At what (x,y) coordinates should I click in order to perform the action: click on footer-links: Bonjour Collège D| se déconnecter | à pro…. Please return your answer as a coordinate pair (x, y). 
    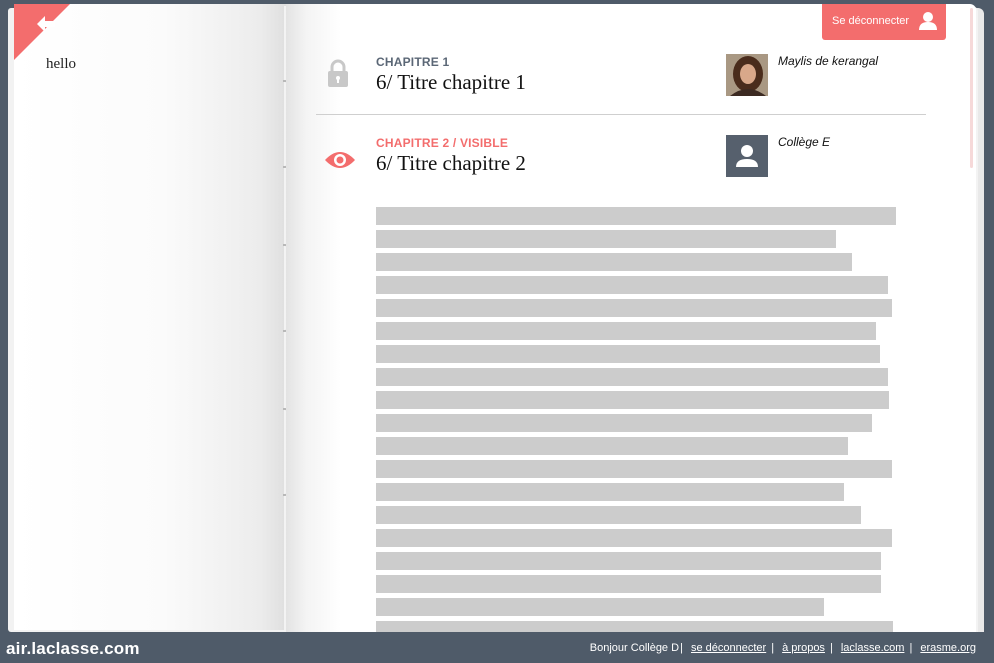
    Looking at the image, I should click on (785, 648).